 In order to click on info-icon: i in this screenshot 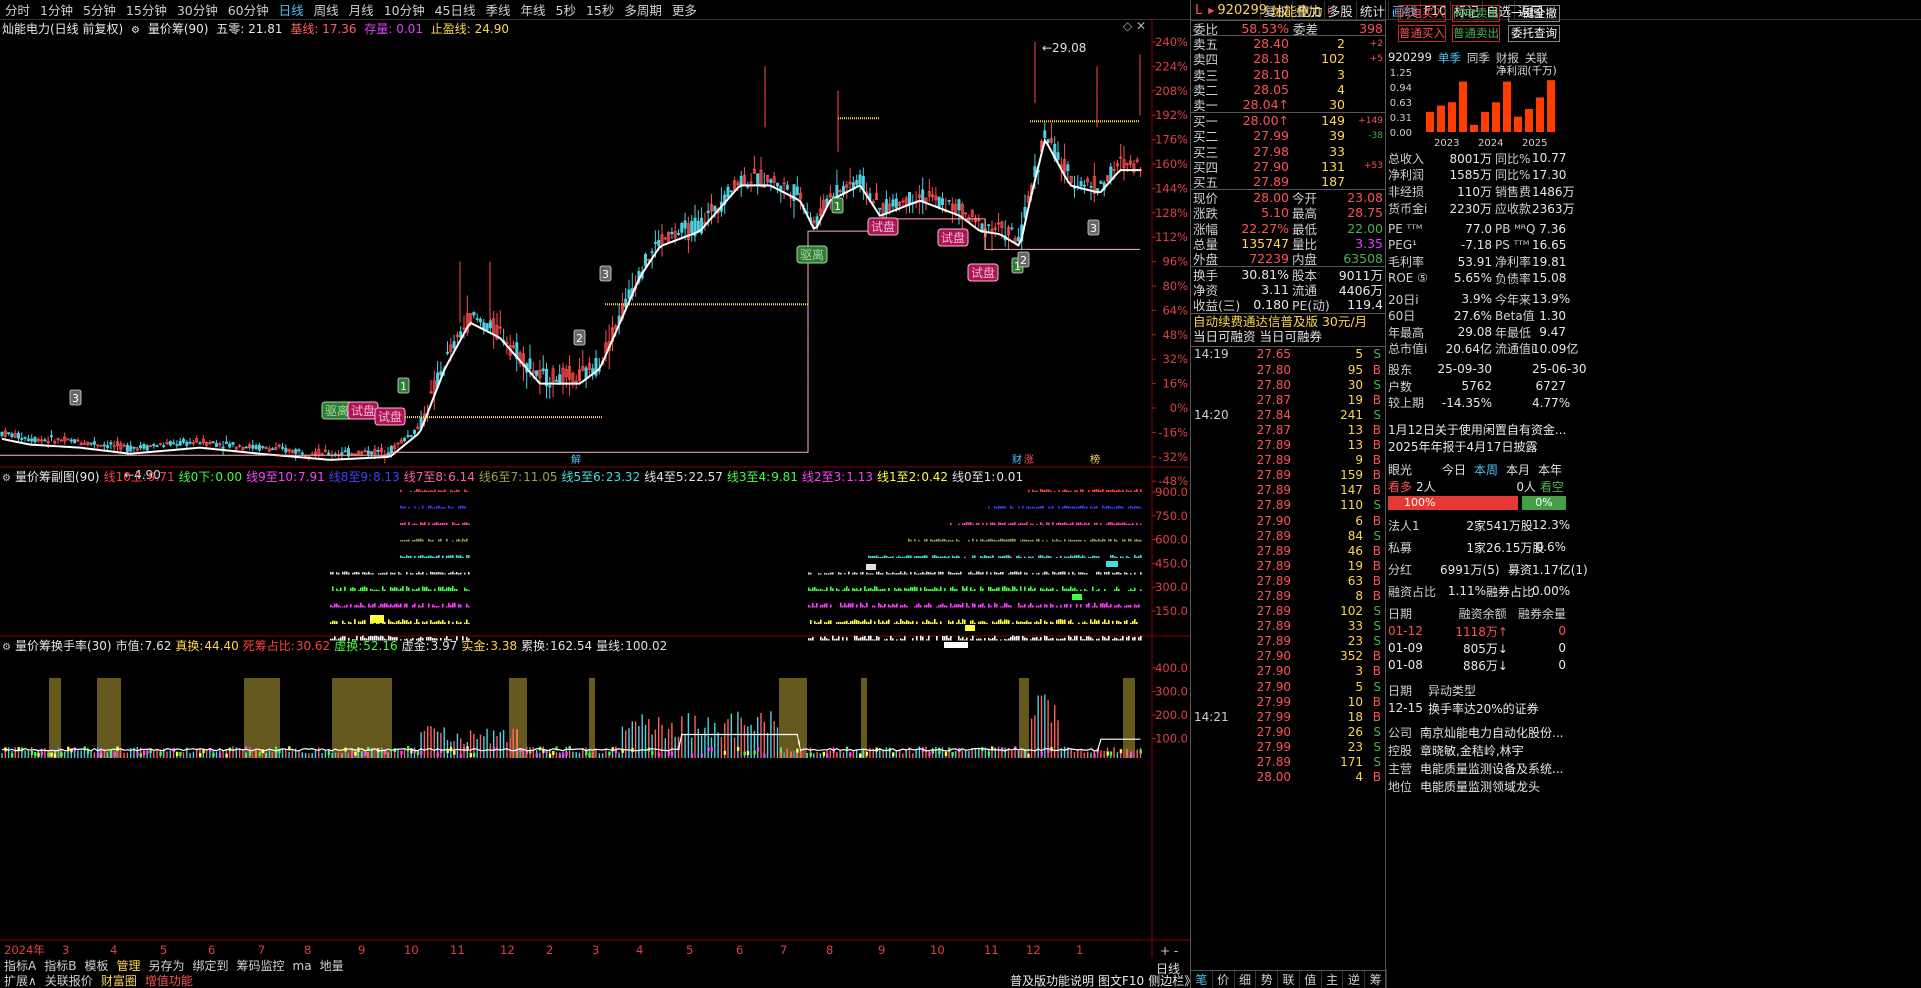, I will do `click(1328, 10)`.